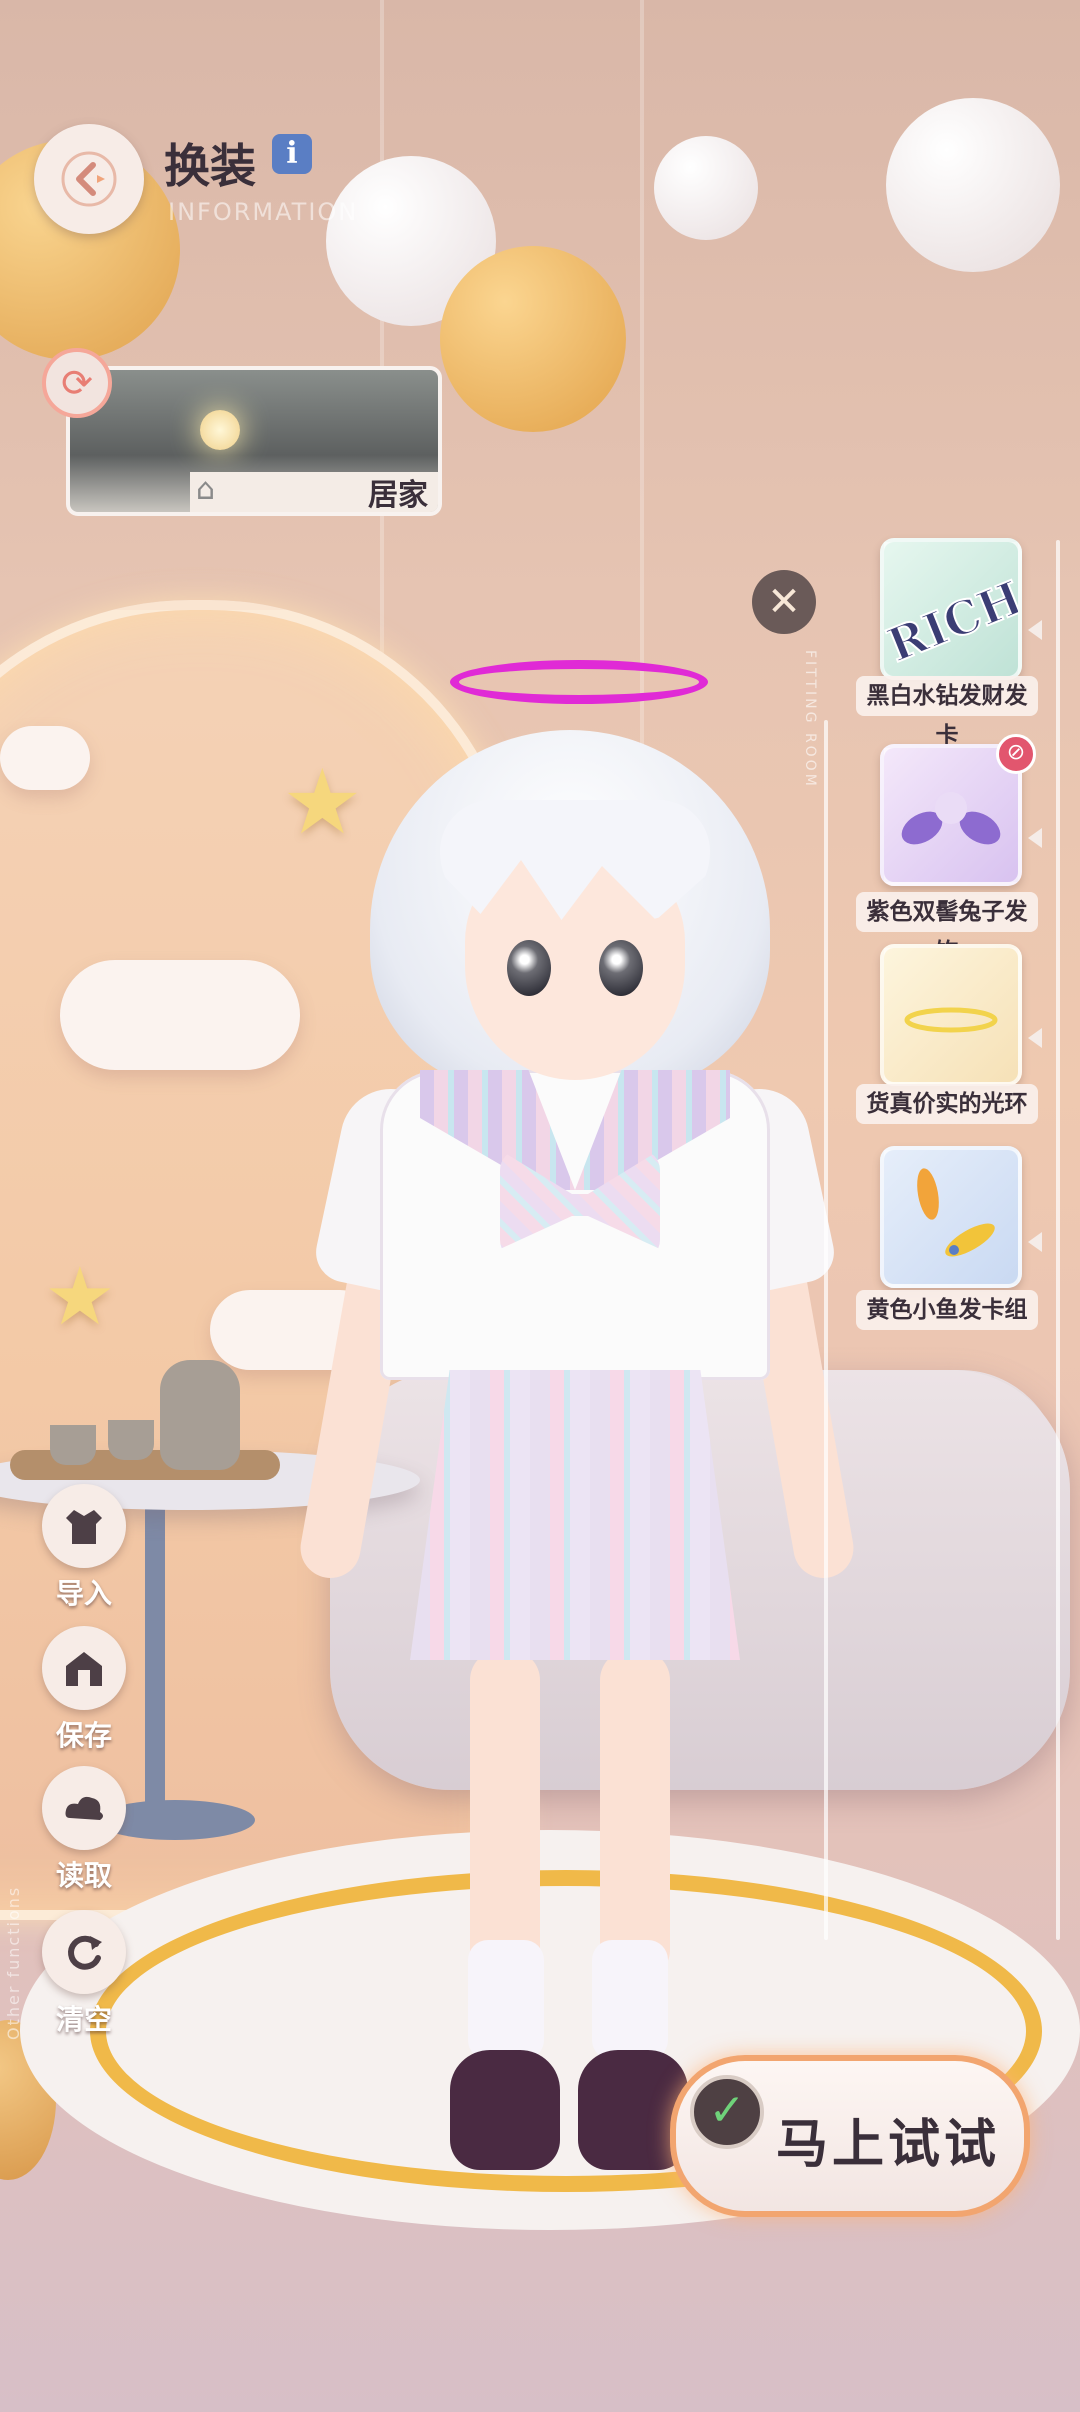  What do you see at coordinates (630, 2000) in the screenshot?
I see `character-sock-right` at bounding box center [630, 2000].